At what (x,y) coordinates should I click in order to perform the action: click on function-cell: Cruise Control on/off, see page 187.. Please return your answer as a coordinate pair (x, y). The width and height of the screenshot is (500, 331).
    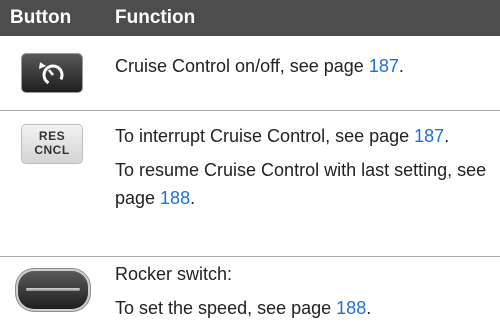
    Looking at the image, I should click on (302, 66).